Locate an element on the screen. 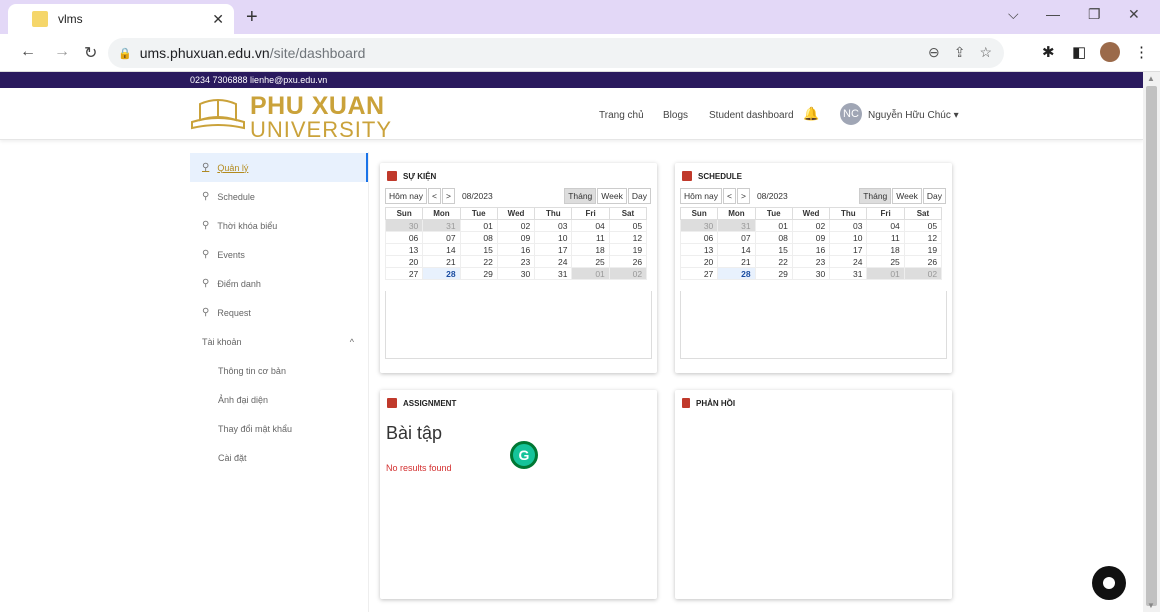 The height and width of the screenshot is (612, 1160). user-avatar: NC is located at coordinates (851, 114).